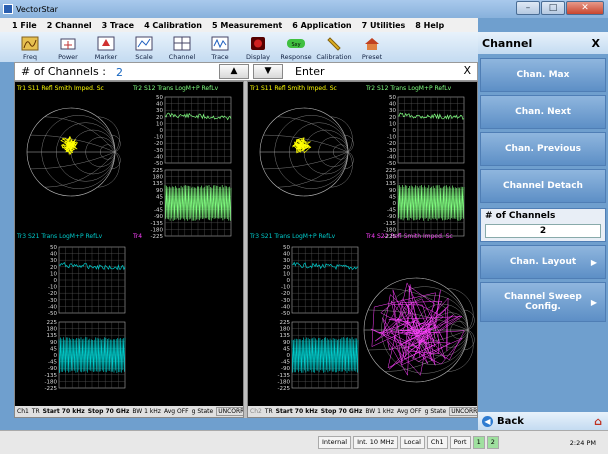  I want to click on menu-file: 1 File, so click(24, 25).